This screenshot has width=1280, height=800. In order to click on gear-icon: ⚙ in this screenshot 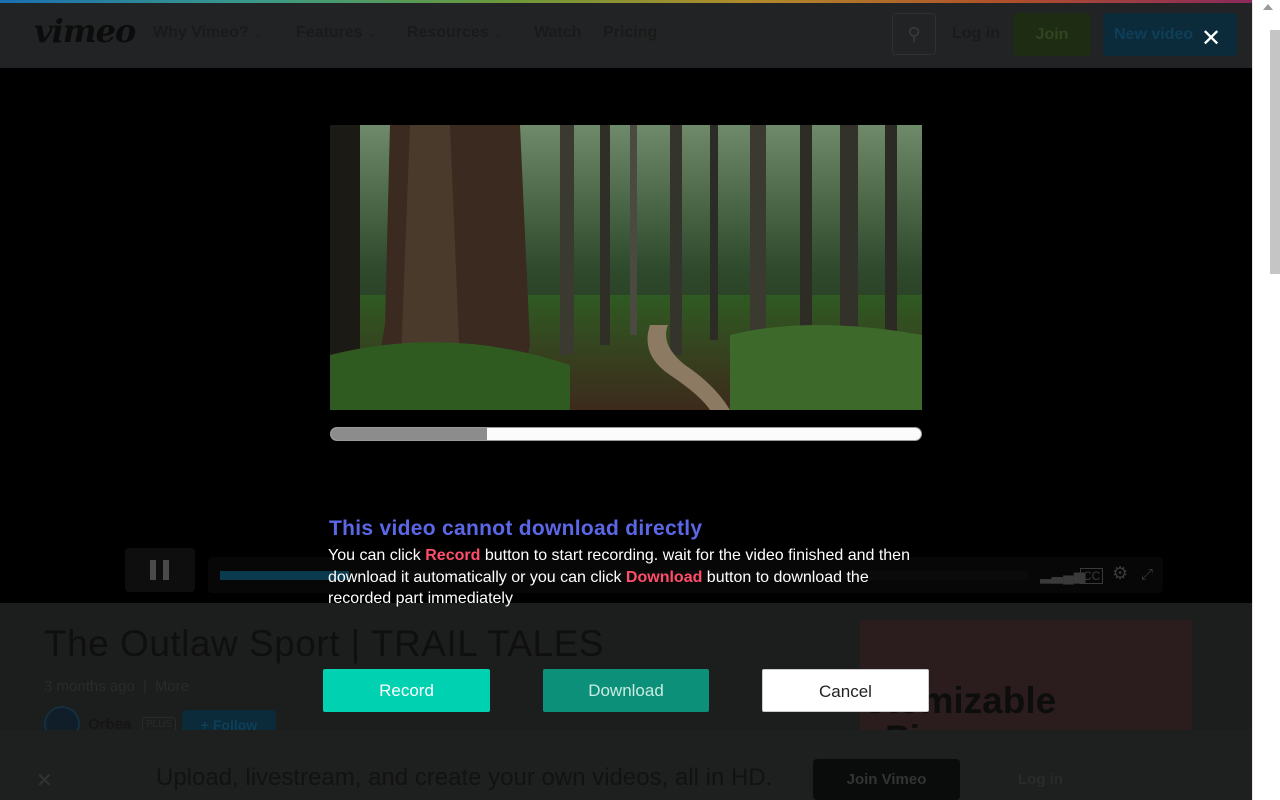, I will do `click(1120, 573)`.